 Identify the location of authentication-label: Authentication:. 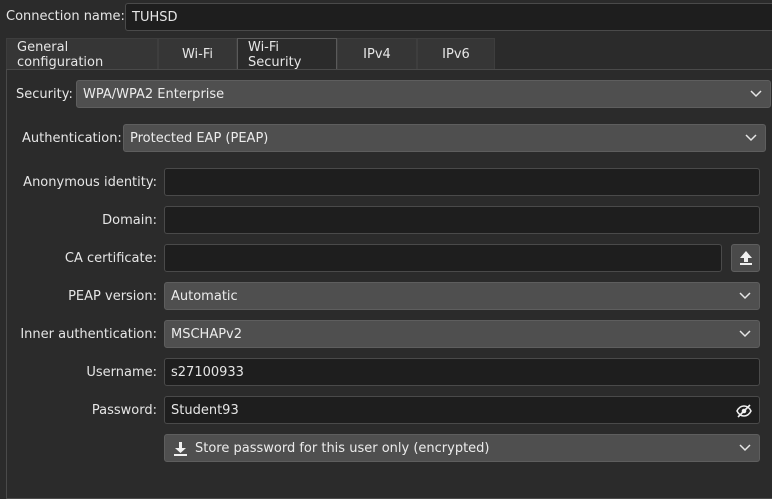
(72, 138).